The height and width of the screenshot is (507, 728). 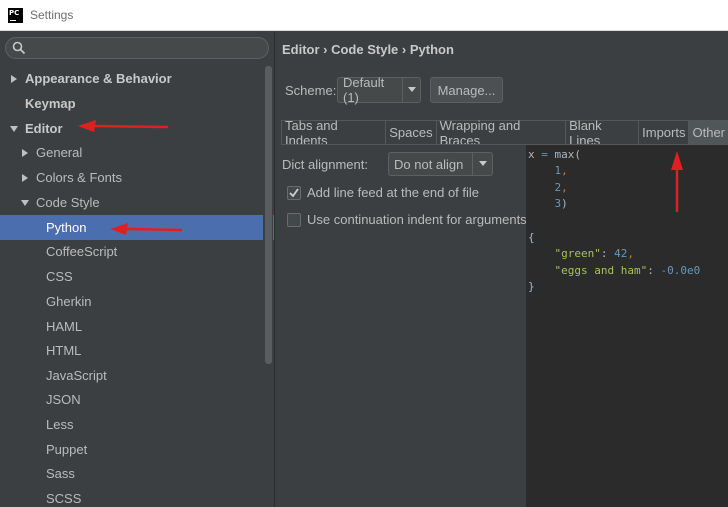 I want to click on line-feed-checkbox-label: Add line feed at the end of file, so click(x=393, y=192).